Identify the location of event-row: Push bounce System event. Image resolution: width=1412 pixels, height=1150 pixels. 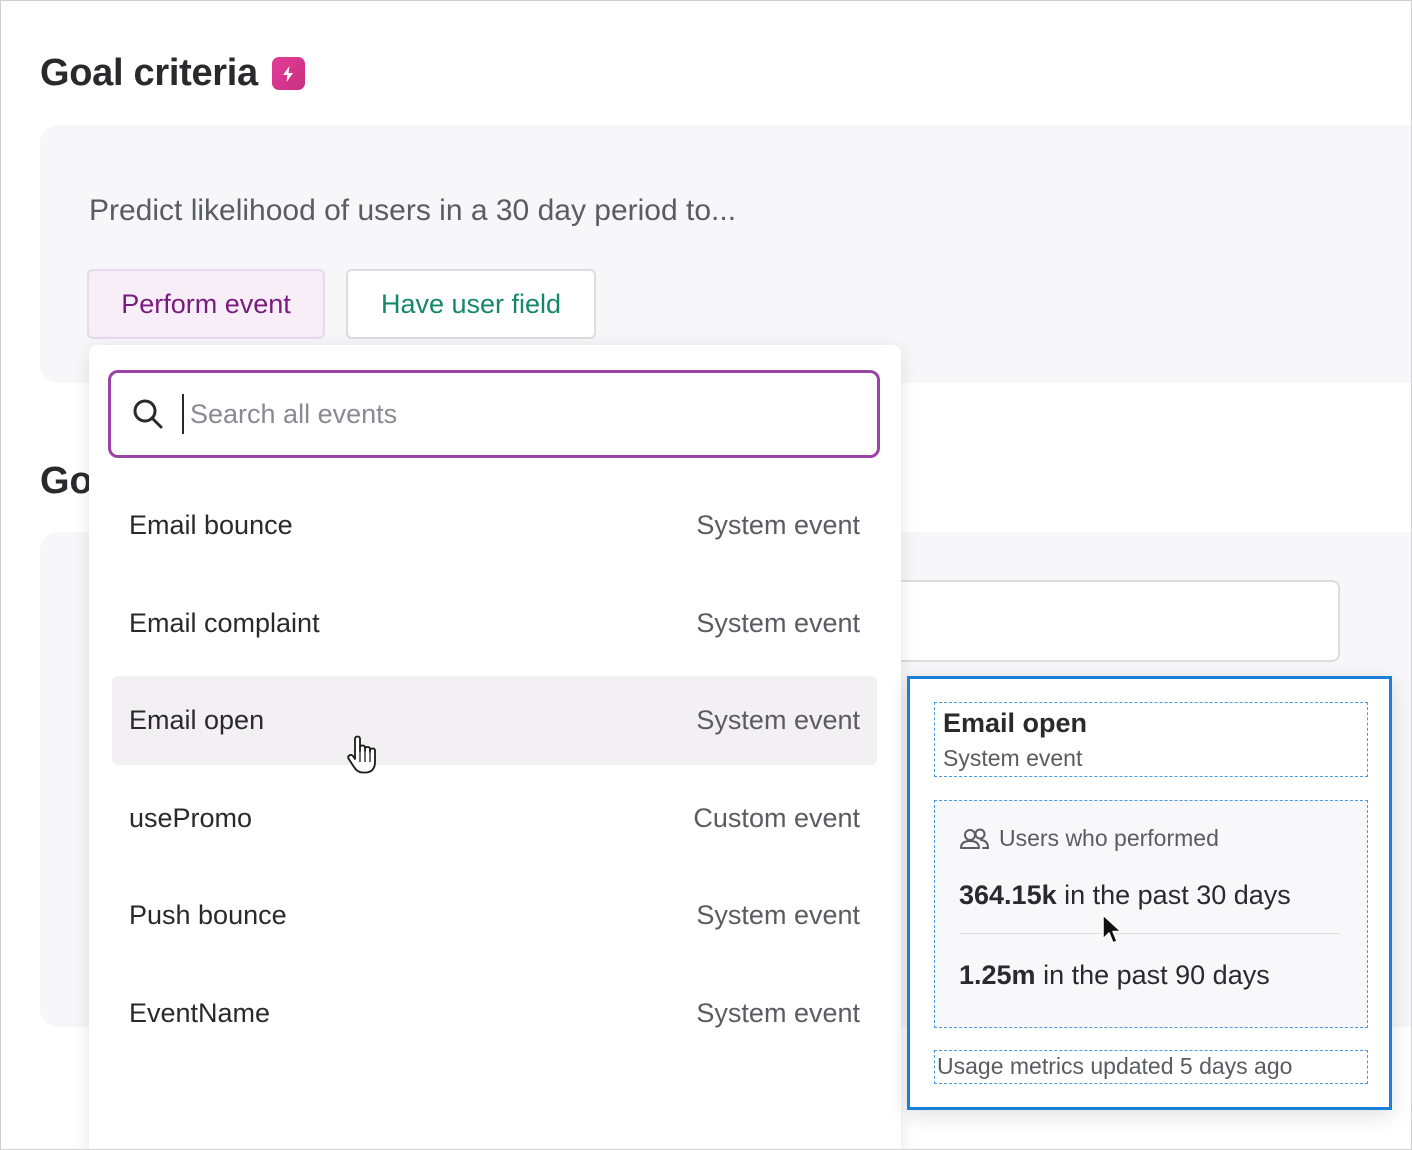
(494, 915).